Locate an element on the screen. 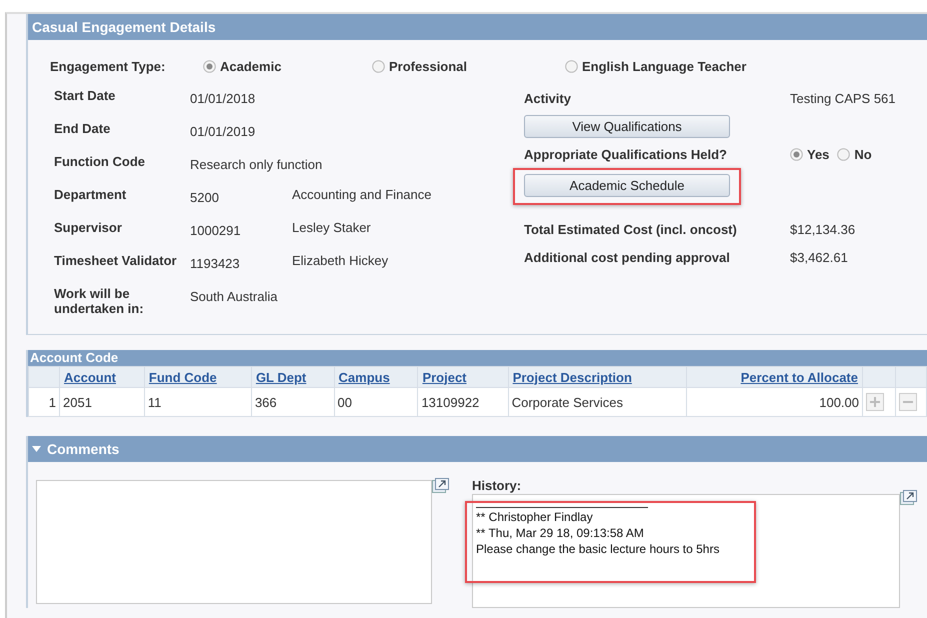 The image size is (927, 618). table-cell: 13109922 is located at coordinates (463, 402).